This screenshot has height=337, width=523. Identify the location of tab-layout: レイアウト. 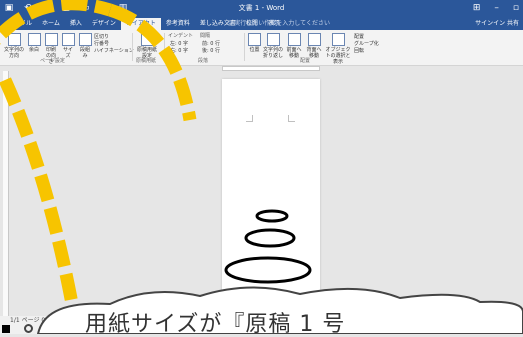
(140, 24).